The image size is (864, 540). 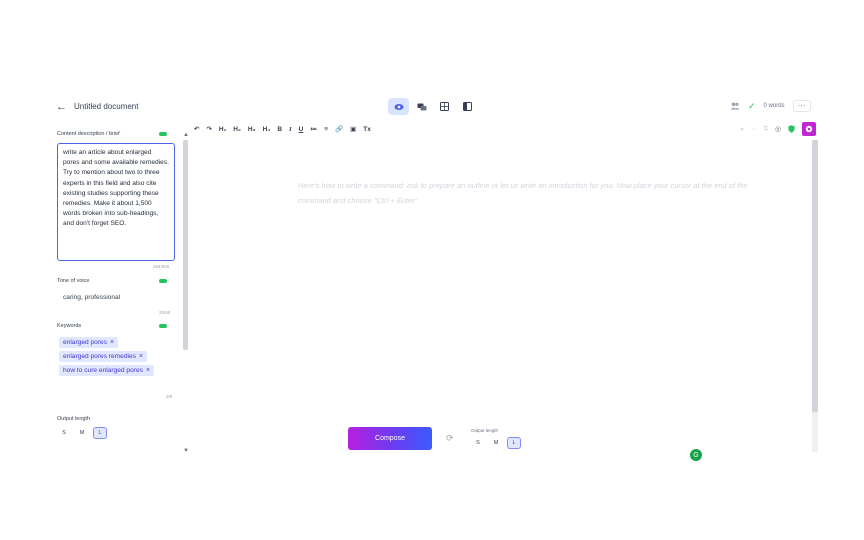 What do you see at coordinates (169, 396) in the screenshot?
I see `keywords-count: 3/5` at bounding box center [169, 396].